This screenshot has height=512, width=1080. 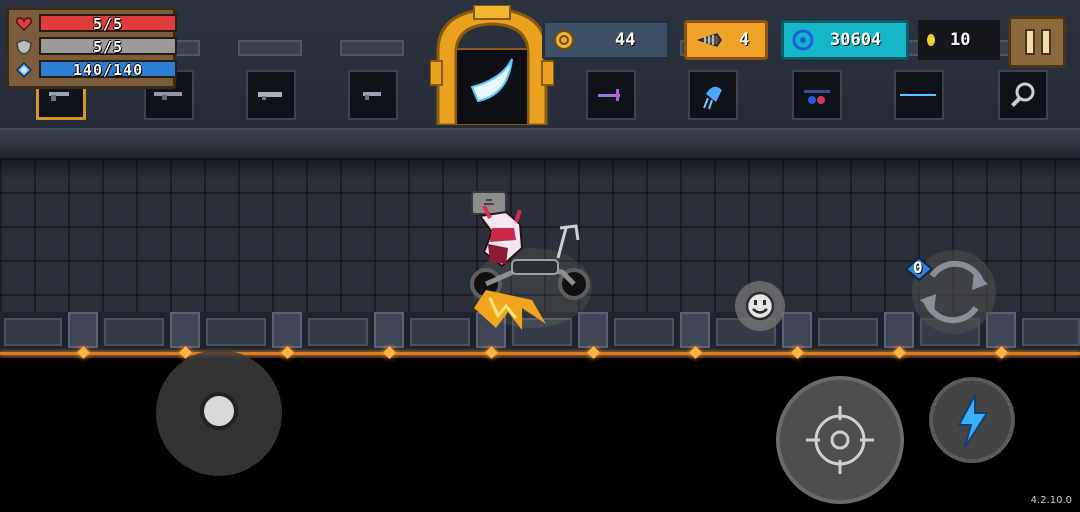 I want to click on crossbow-icon, so click(x=609, y=95).